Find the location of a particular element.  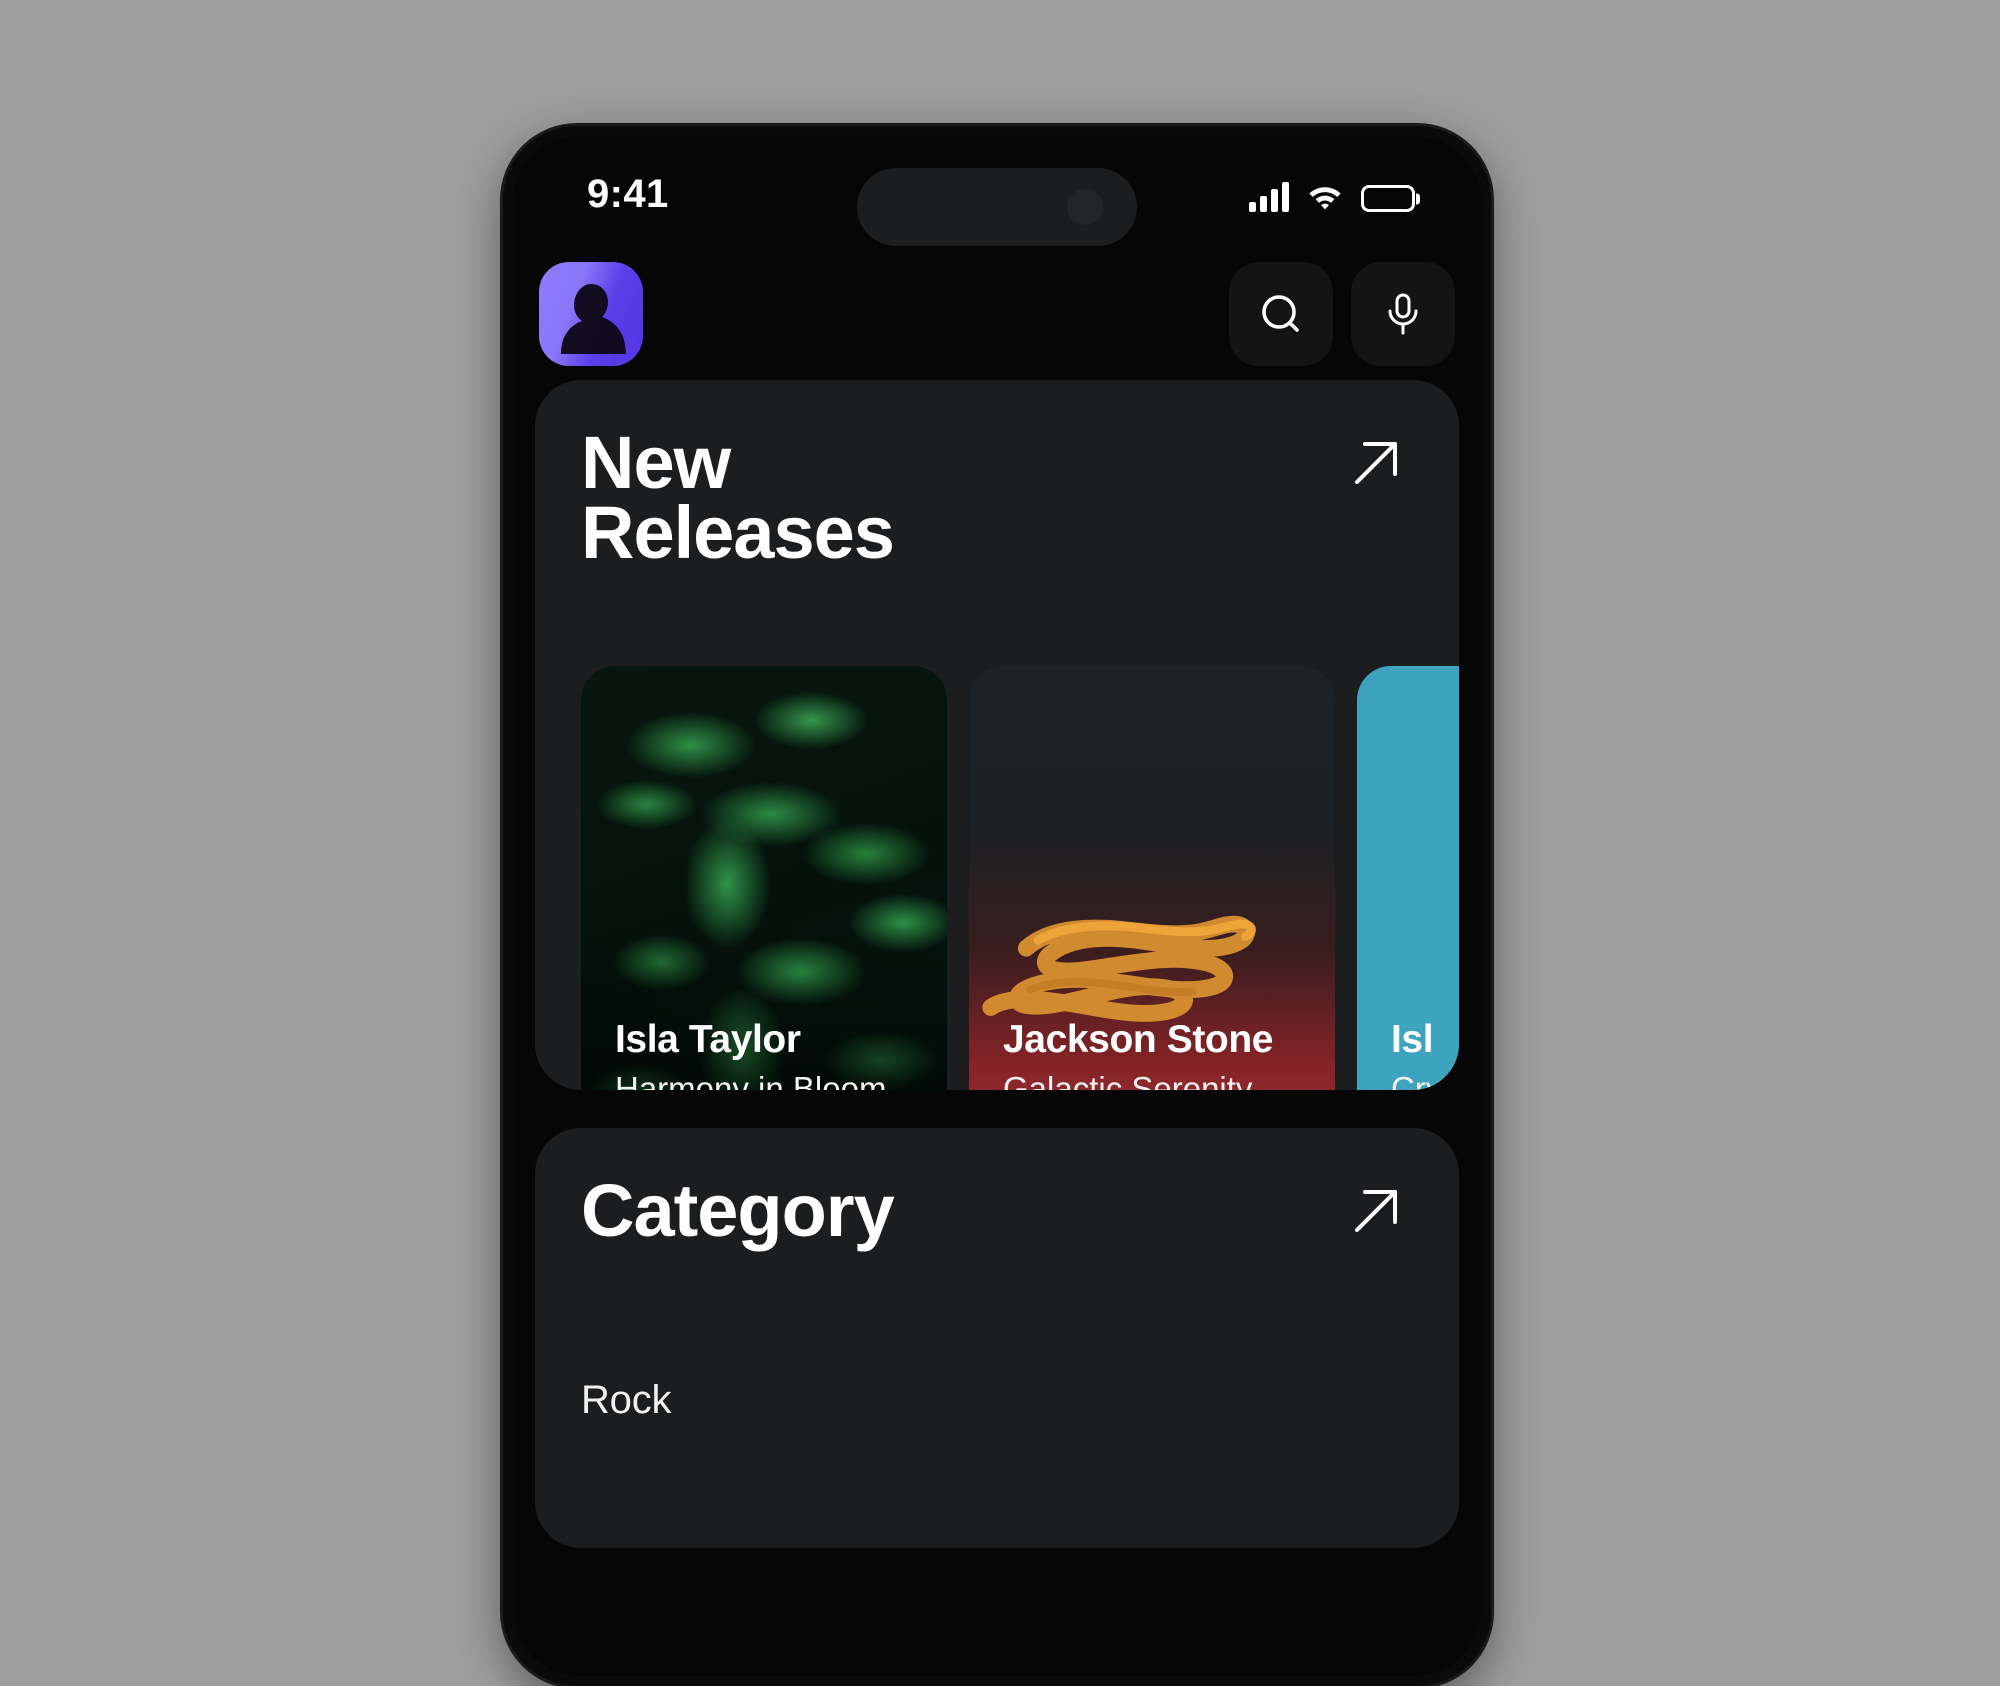

status-icons is located at coordinates (1332, 194).